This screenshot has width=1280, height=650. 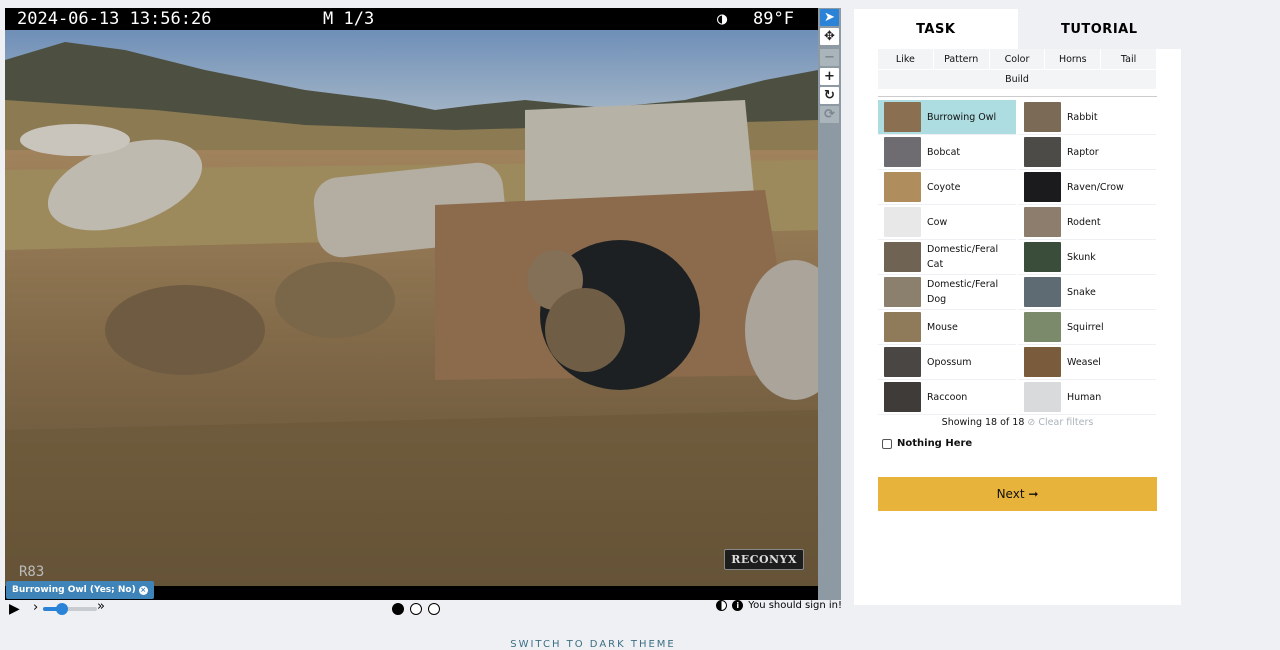 I want to click on speed-slider-knob, so click(x=61, y=609).